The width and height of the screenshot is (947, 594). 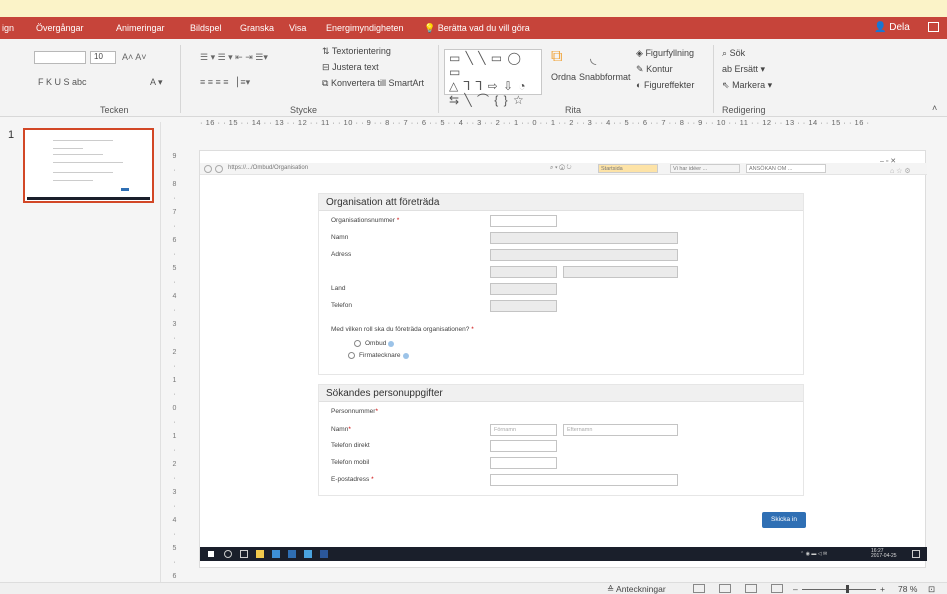 I want to click on zoom-in-icon: +, so click(x=882, y=589).